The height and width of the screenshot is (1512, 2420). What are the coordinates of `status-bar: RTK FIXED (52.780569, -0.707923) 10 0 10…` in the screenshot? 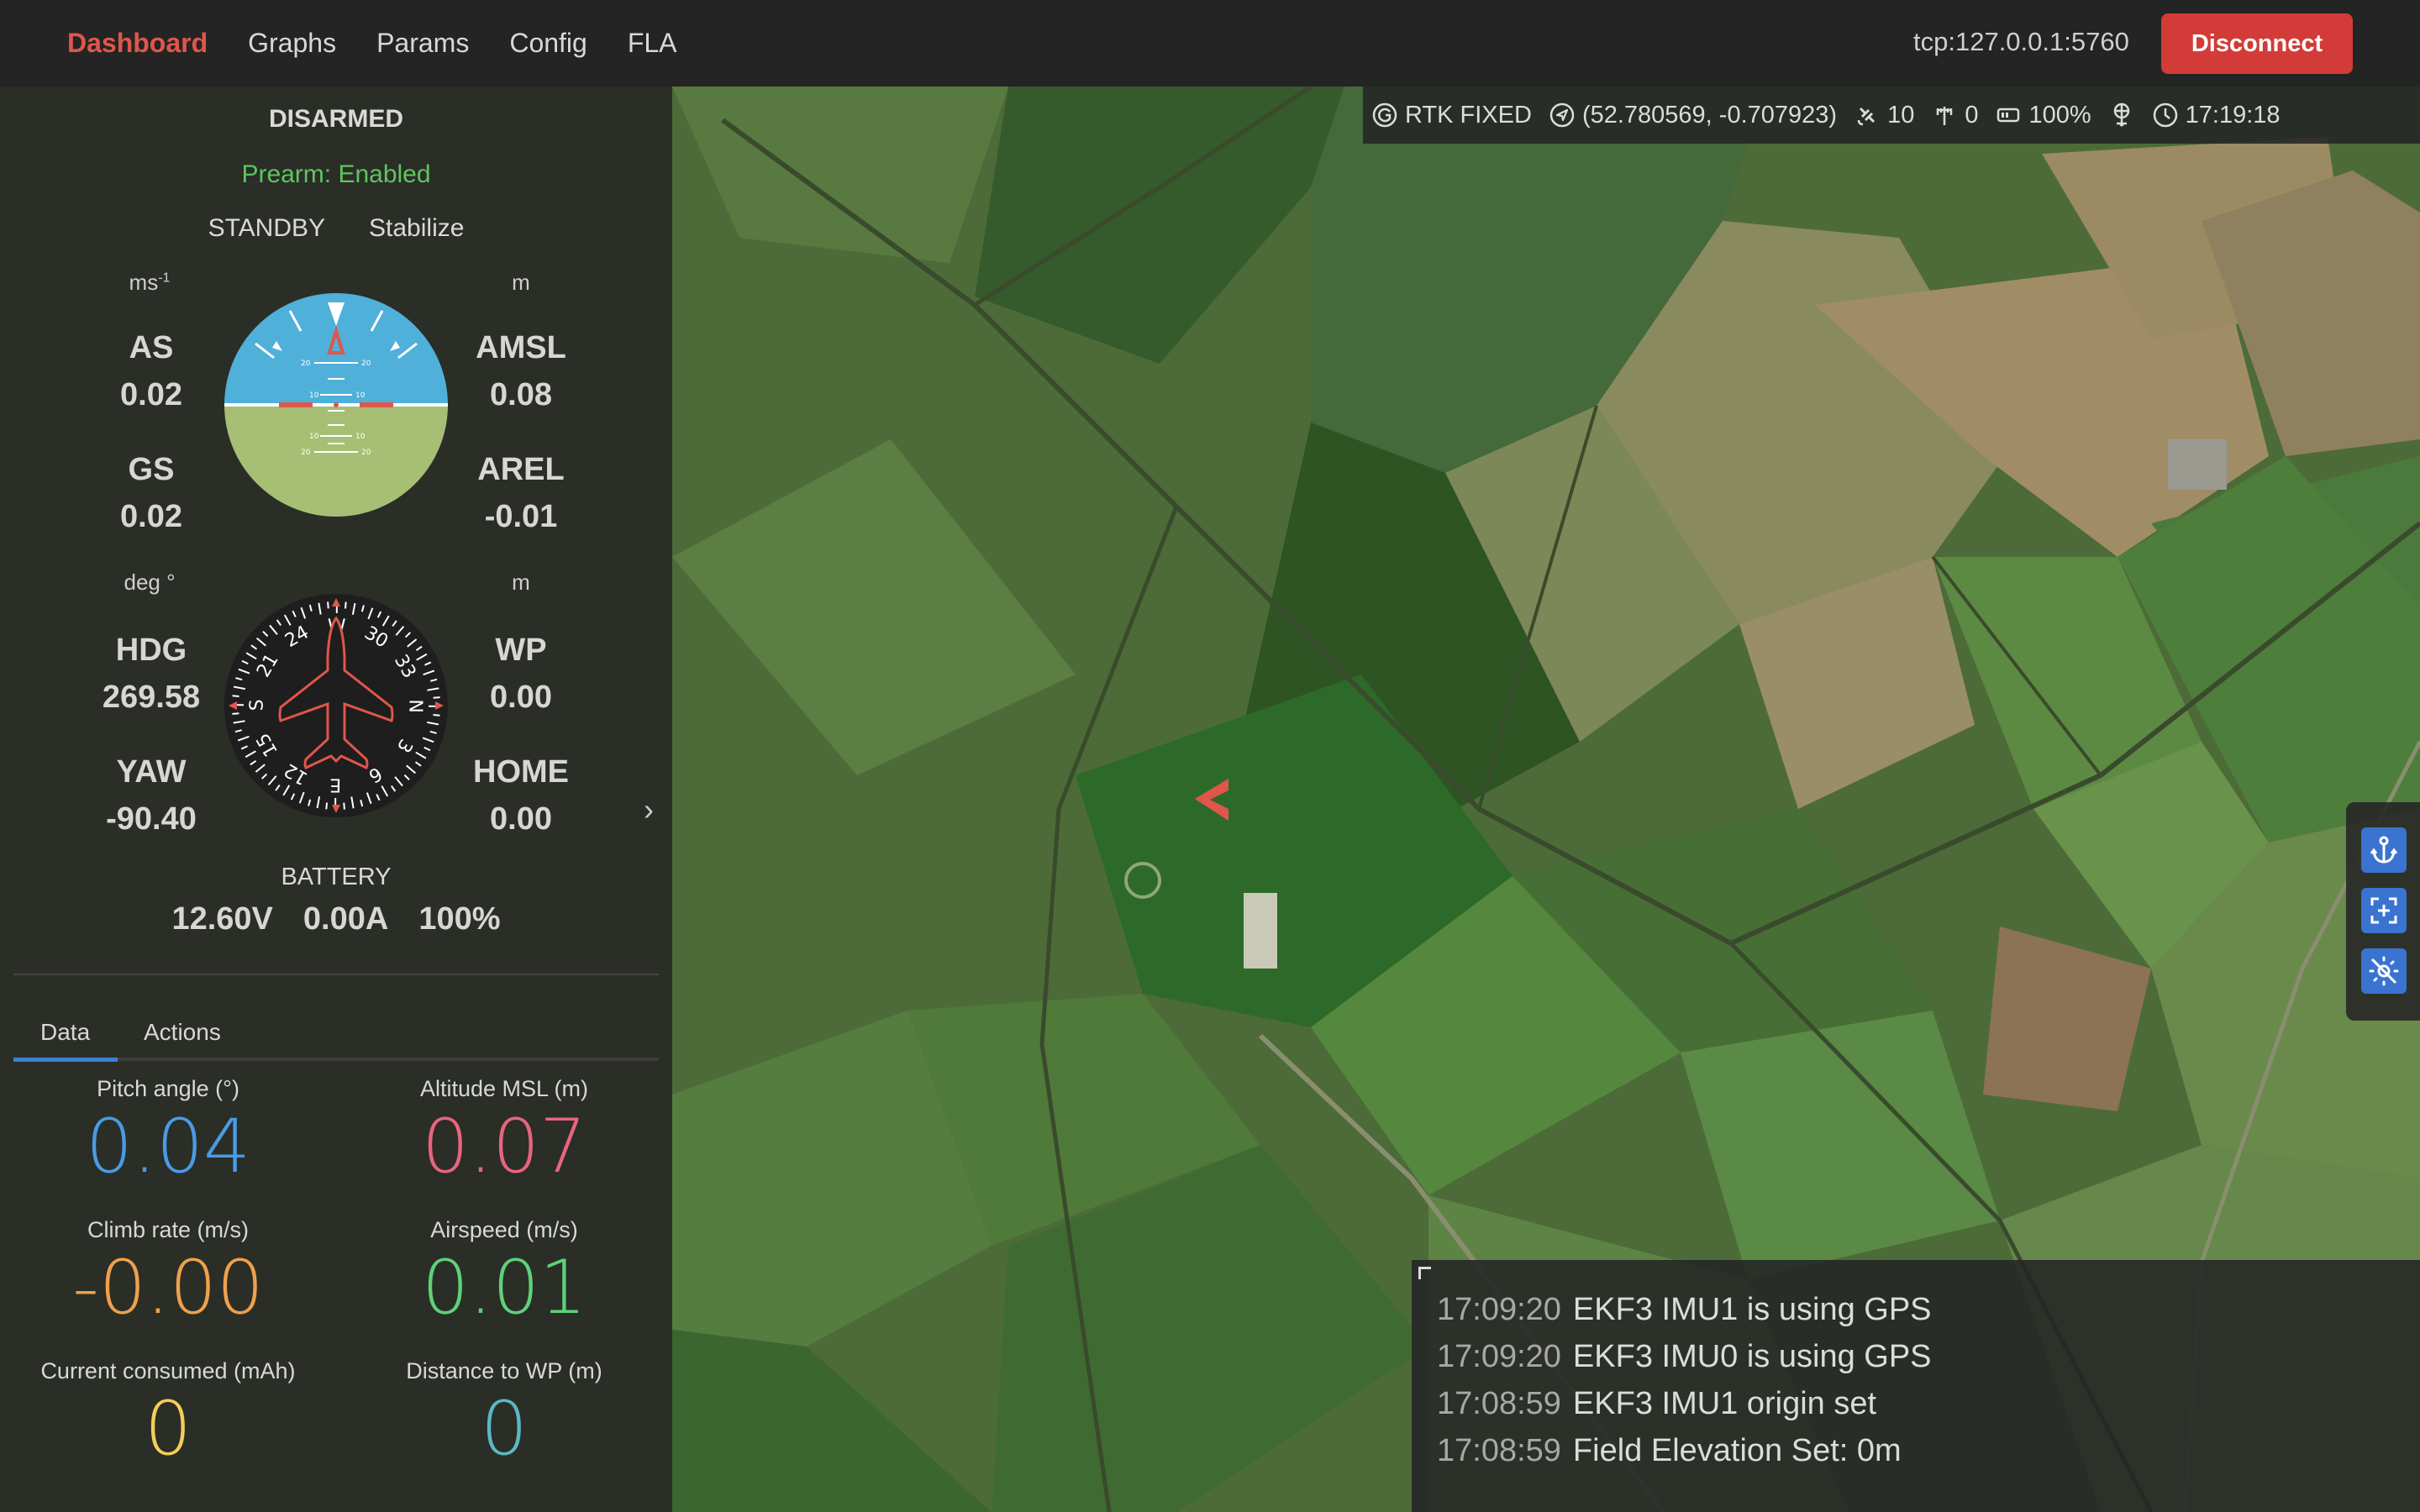 It's located at (1891, 115).